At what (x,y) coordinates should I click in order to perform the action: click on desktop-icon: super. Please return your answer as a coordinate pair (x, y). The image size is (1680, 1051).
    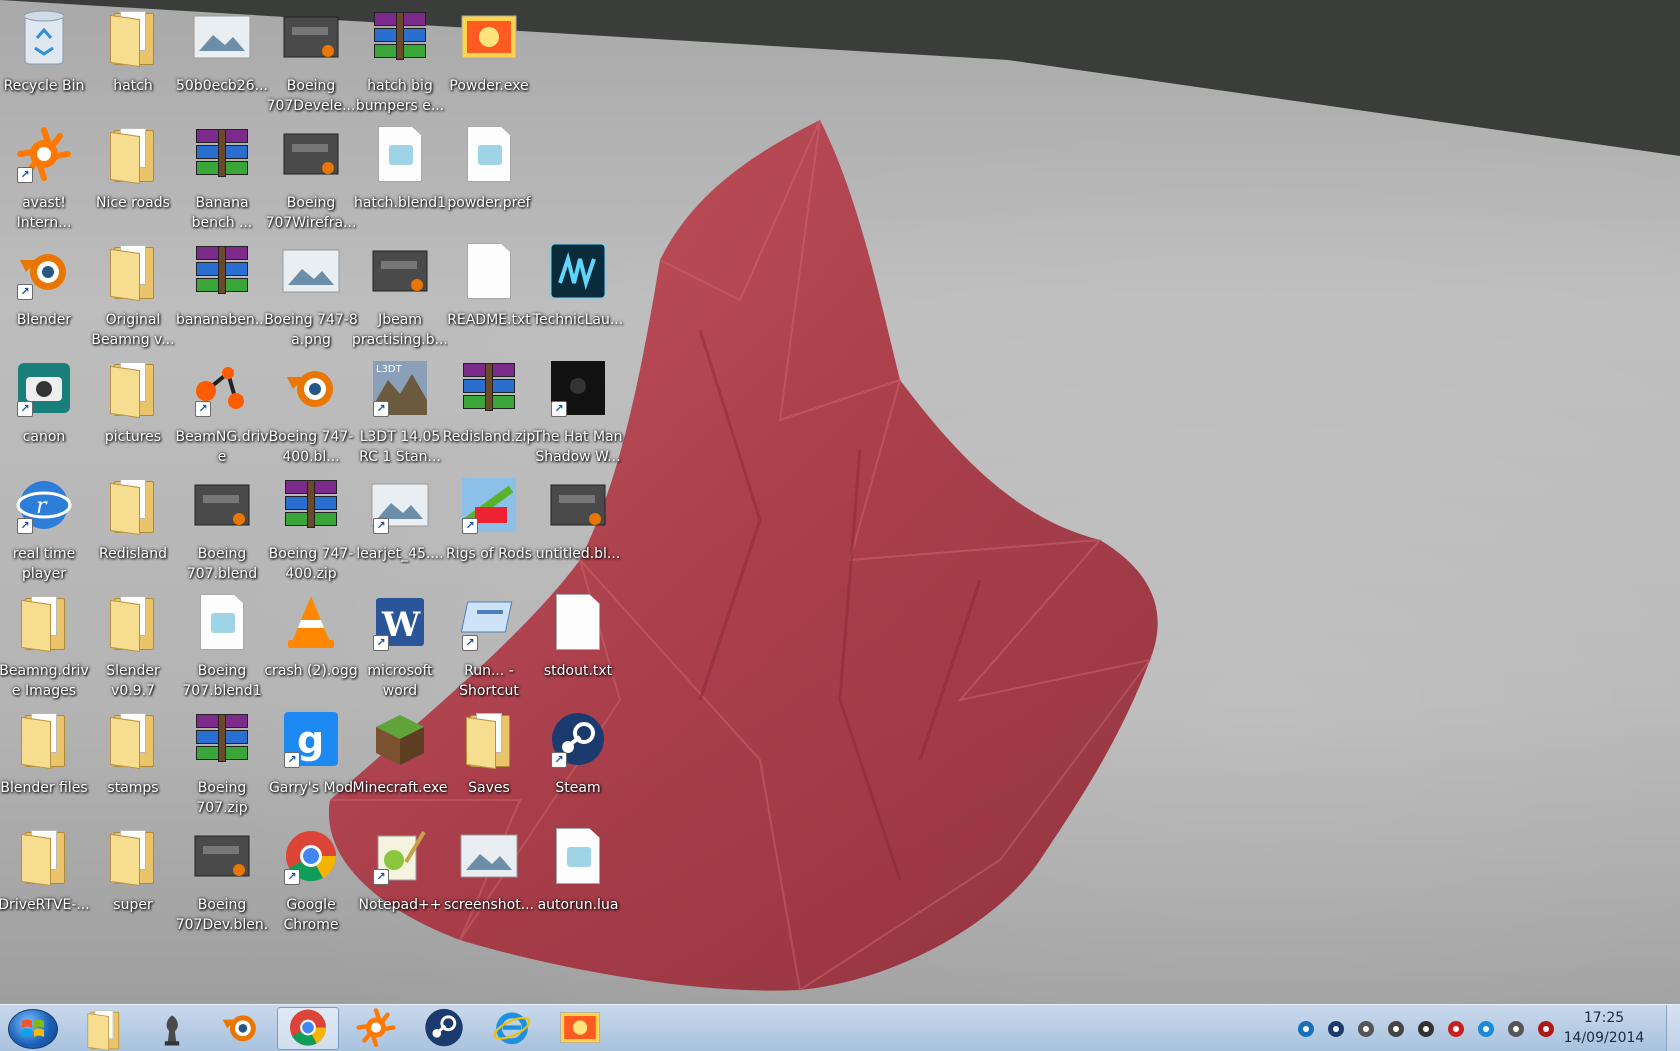
    Looking at the image, I should click on (133, 881).